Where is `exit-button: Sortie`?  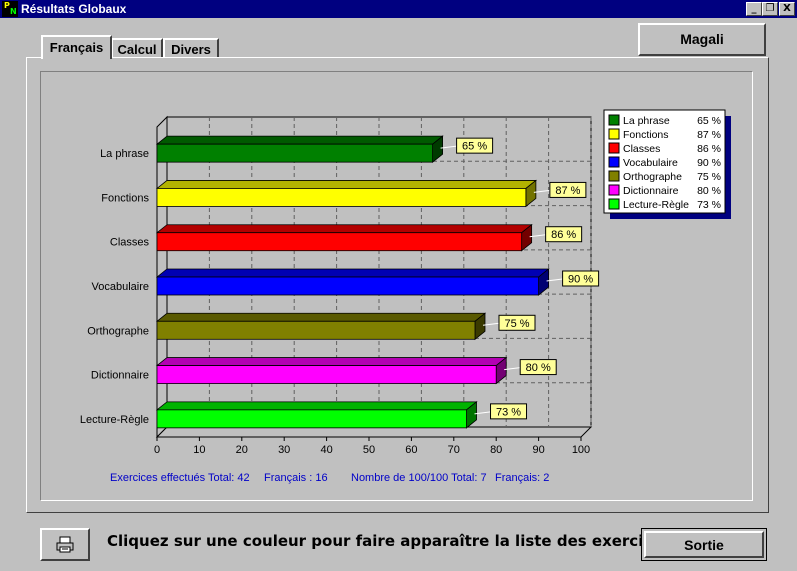 exit-button: Sortie is located at coordinates (704, 544).